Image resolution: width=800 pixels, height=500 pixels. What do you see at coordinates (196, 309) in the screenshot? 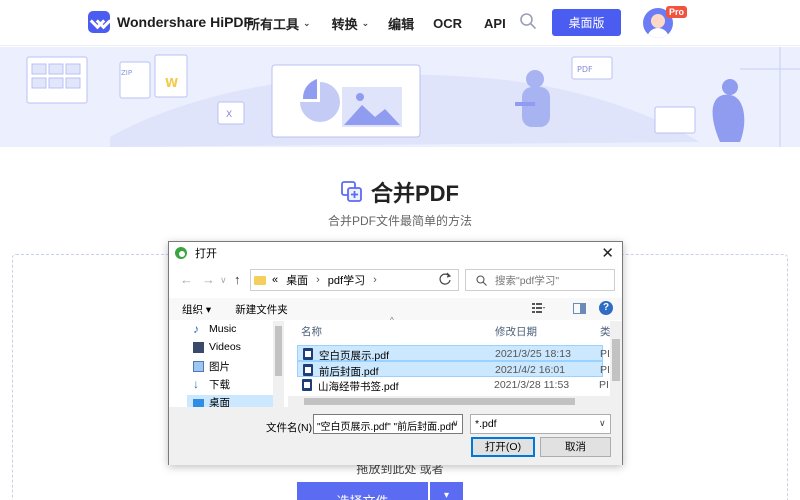
I see `organize-menu: 组织 ▾` at bounding box center [196, 309].